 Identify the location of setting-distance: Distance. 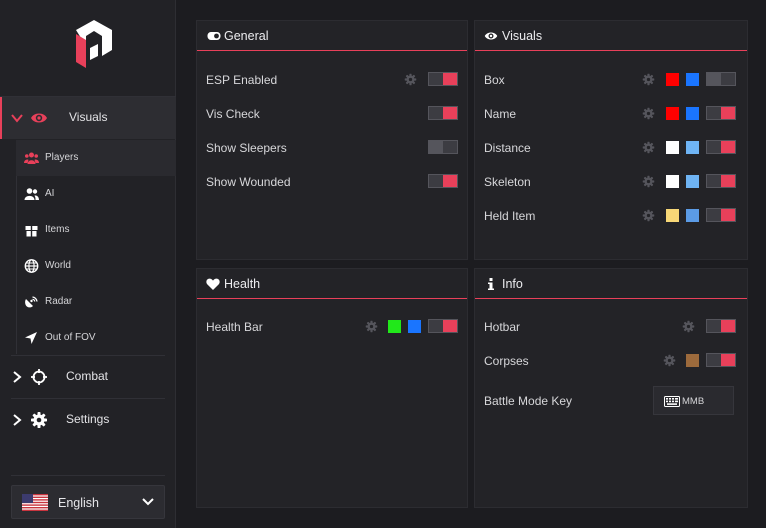
(611, 148).